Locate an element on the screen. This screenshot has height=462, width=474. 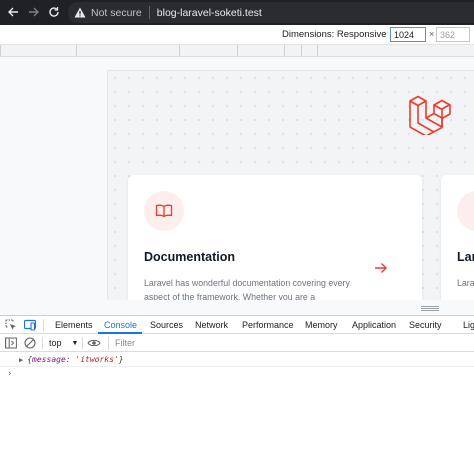
device-toolbar: Dimensions: Responsive ▼ 1024 × 362 is located at coordinates (237, 35).